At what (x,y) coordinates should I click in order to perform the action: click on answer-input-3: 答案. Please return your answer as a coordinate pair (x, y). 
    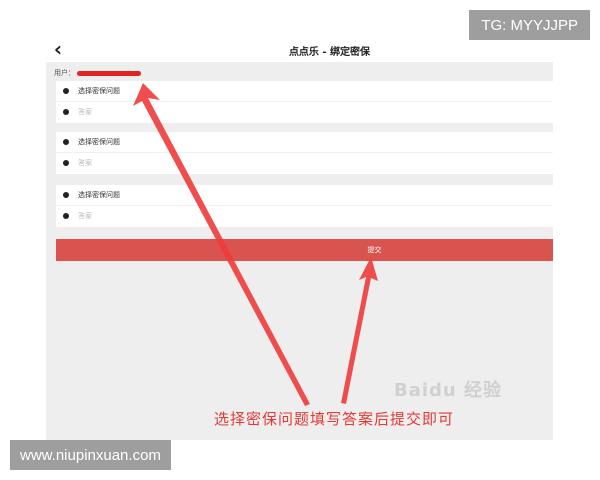
    Looking at the image, I should click on (304, 216).